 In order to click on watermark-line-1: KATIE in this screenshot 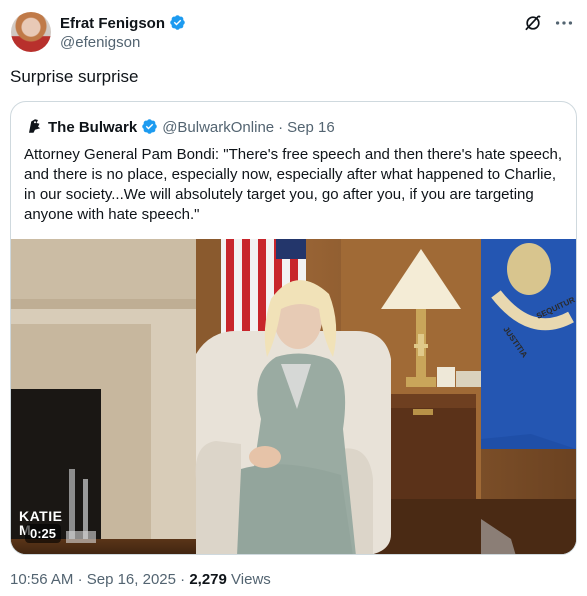, I will do `click(41, 516)`.